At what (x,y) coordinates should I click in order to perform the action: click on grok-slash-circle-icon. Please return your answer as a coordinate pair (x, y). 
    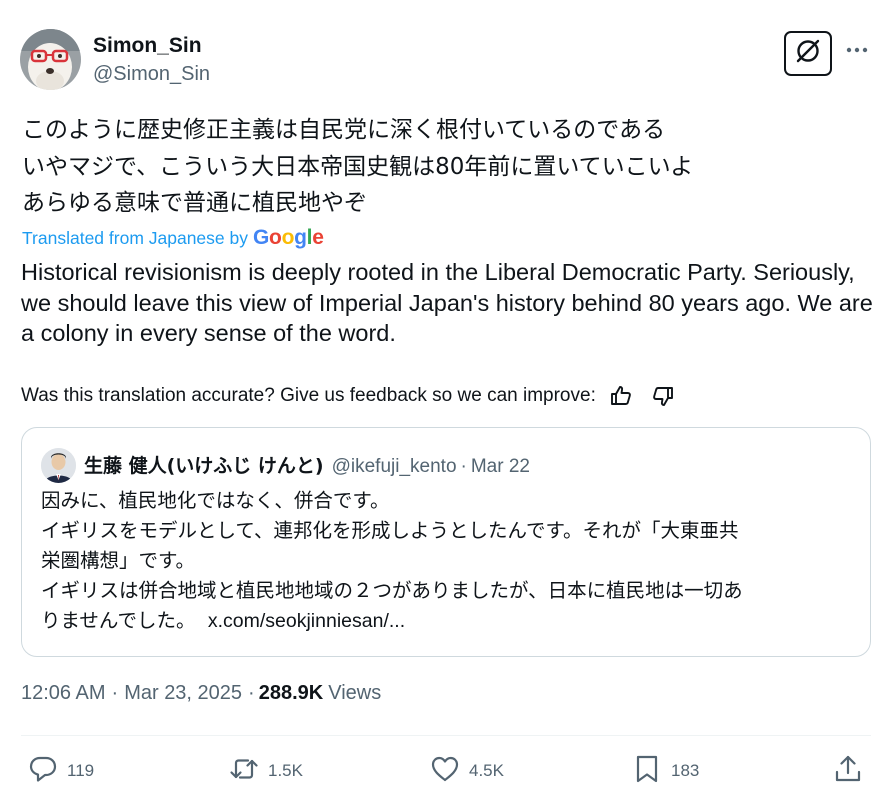
    Looking at the image, I should click on (808, 53).